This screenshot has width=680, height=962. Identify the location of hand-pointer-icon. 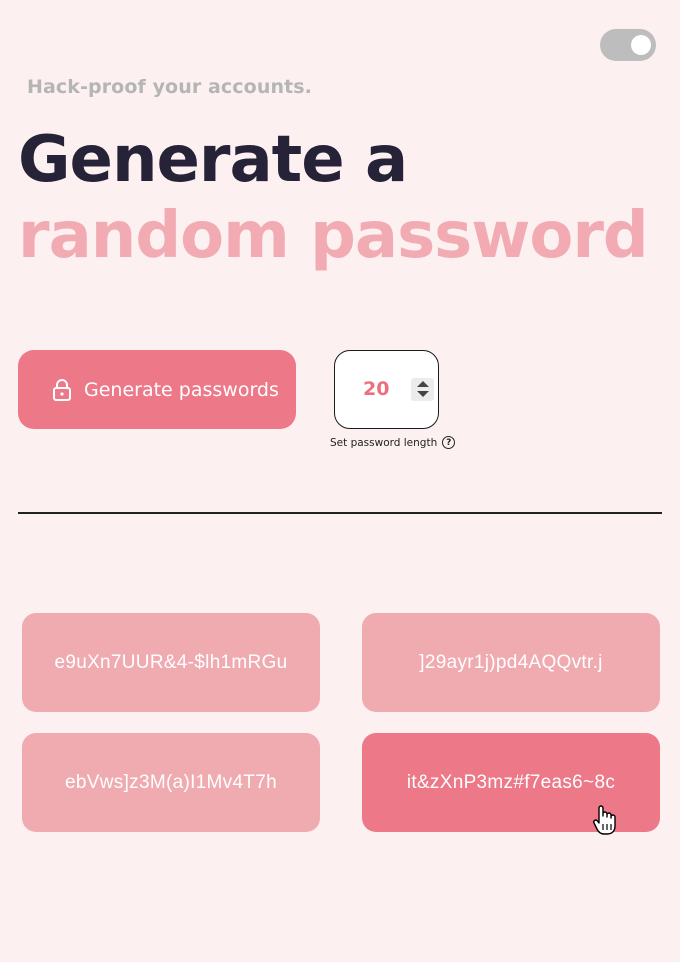
(604, 820).